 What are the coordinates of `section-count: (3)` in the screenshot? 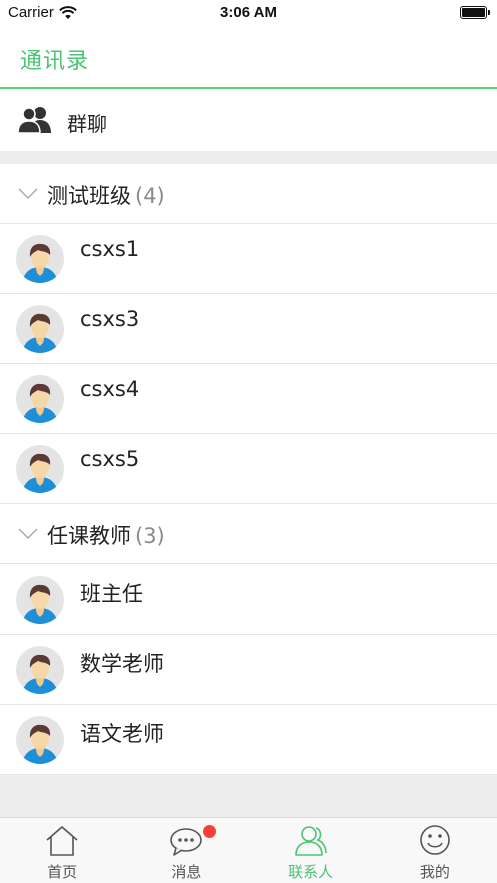 It's located at (150, 536).